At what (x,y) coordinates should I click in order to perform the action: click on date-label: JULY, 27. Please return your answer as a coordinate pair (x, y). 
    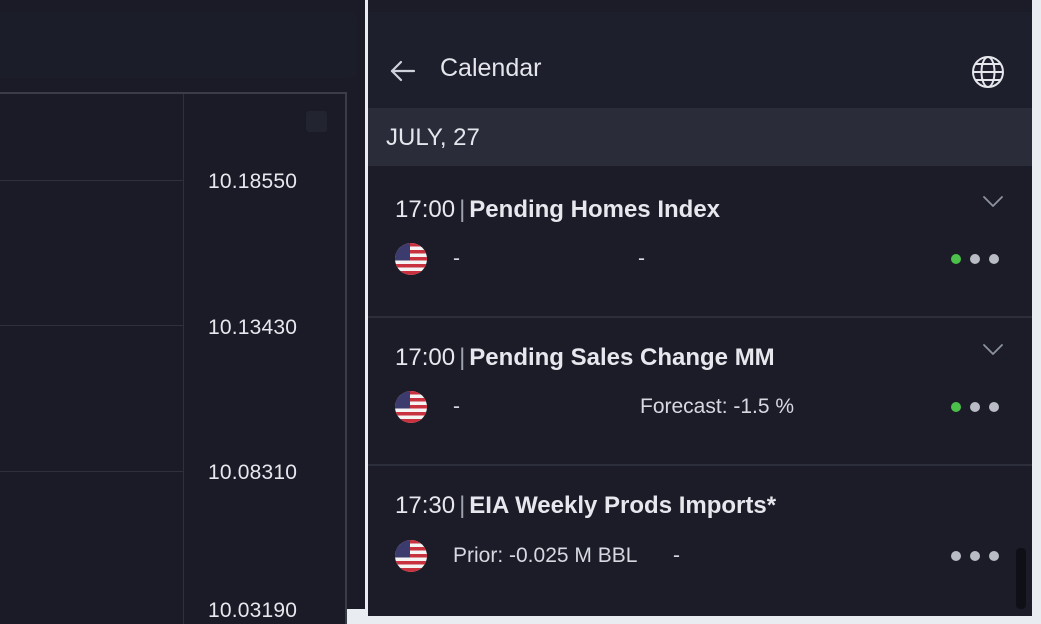
    Looking at the image, I should click on (433, 137).